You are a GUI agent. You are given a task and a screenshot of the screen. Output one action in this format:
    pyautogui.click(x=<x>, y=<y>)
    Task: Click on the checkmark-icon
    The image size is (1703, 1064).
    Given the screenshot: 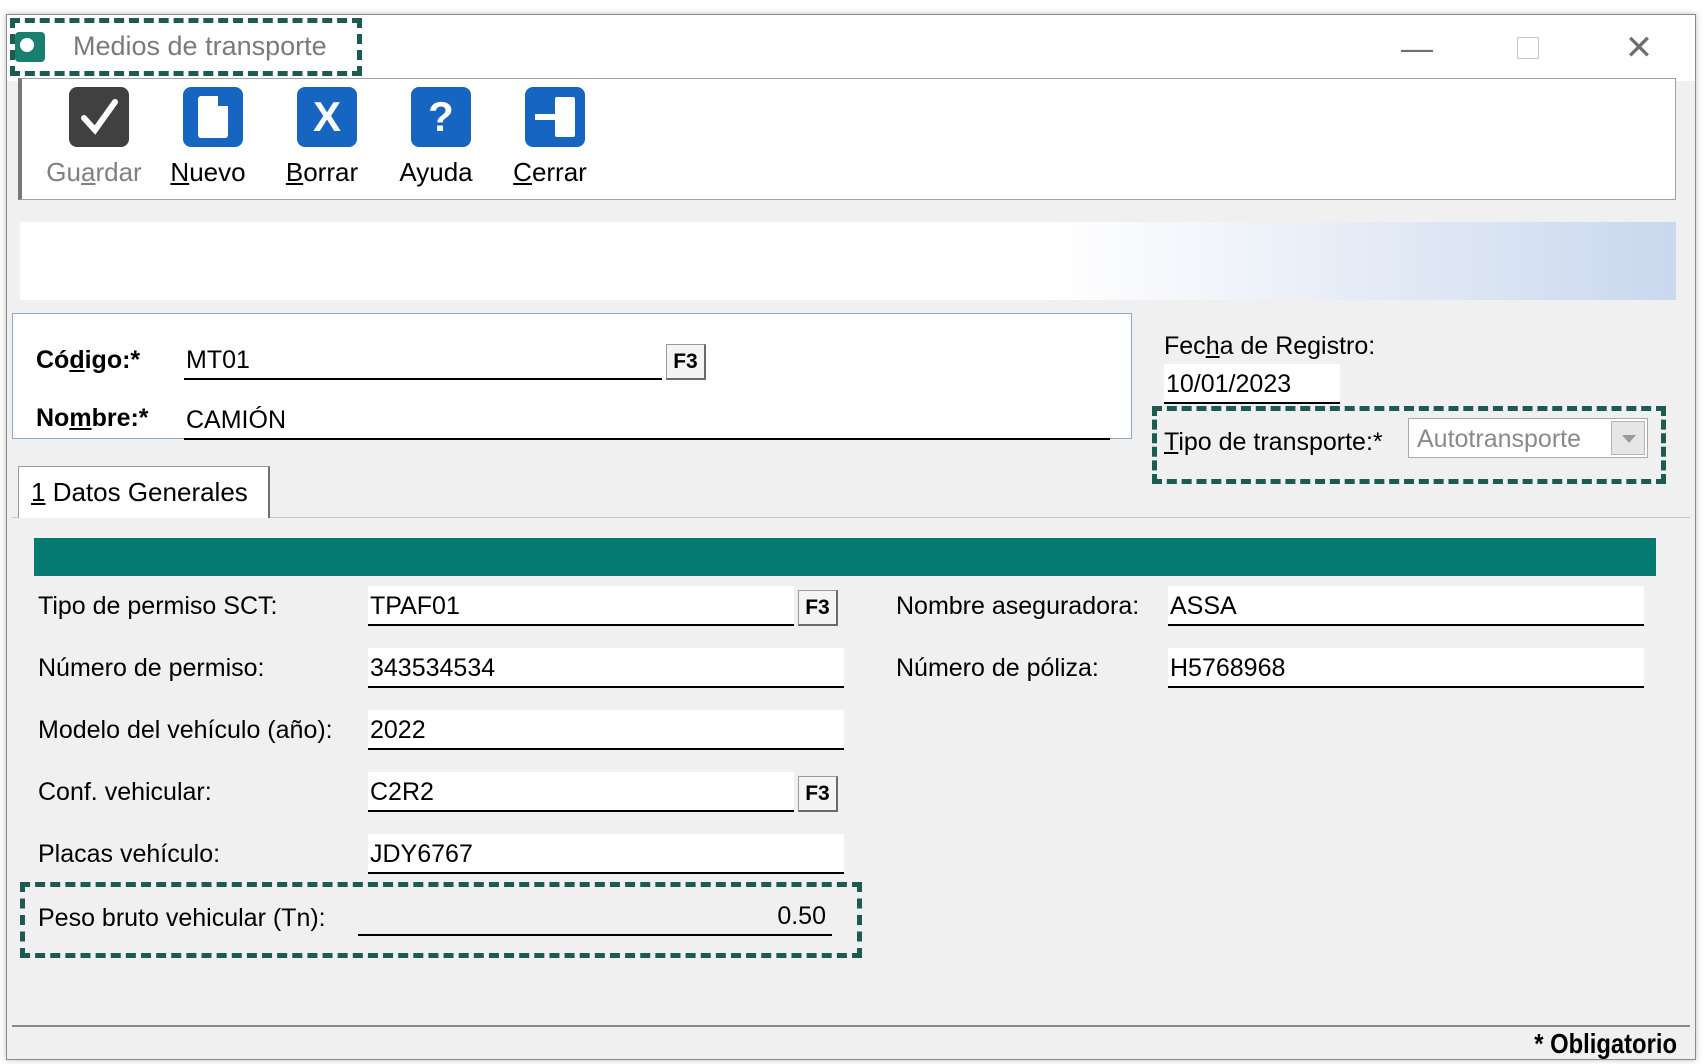 What is the action you would take?
    pyautogui.click(x=99, y=117)
    